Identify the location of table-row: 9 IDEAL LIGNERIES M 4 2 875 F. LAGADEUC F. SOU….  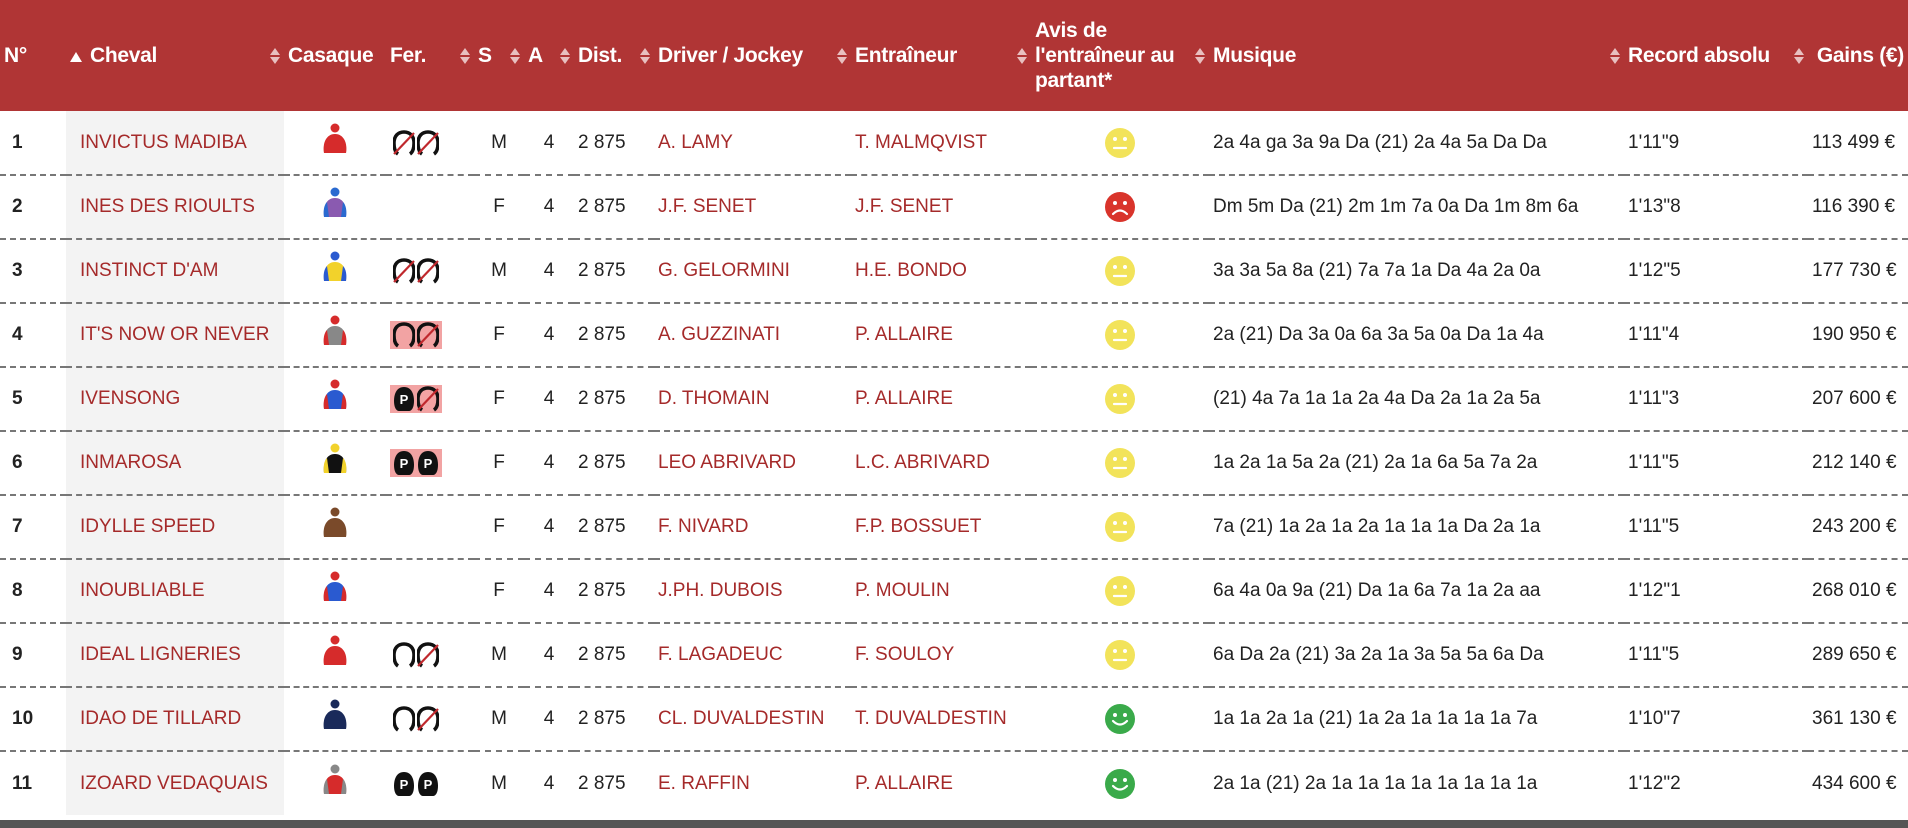
(954, 655).